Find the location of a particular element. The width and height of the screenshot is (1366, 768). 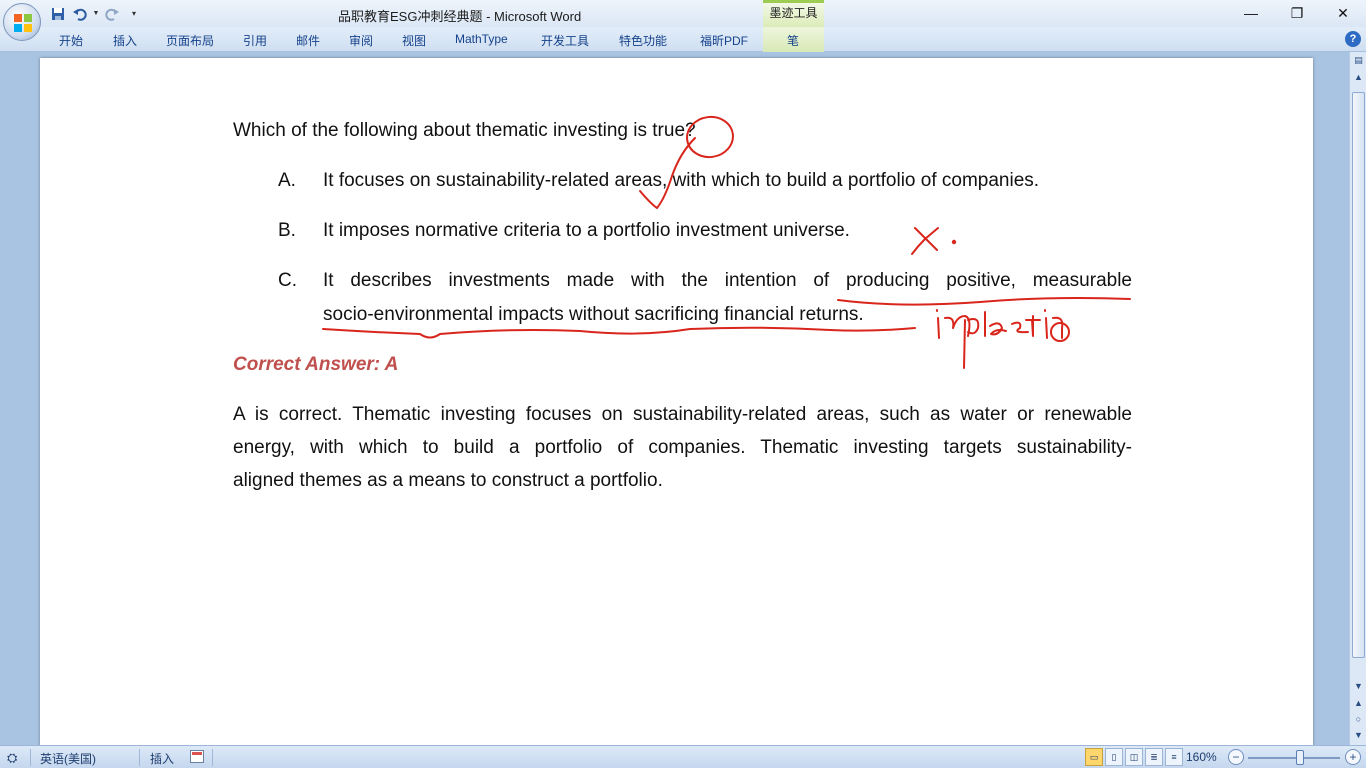

vertical-scrollbar: ▤ ▲ ▼ ▲ ○ ▼ is located at coordinates (1357, 398).